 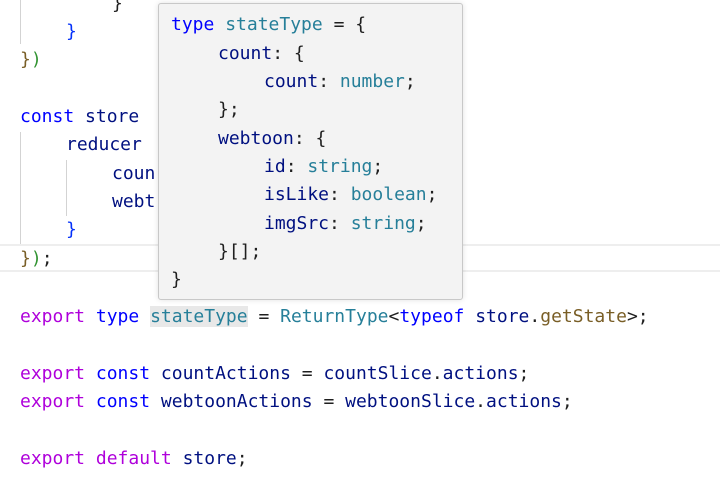 I want to click on code-token: countSlice, so click(x=377, y=373).